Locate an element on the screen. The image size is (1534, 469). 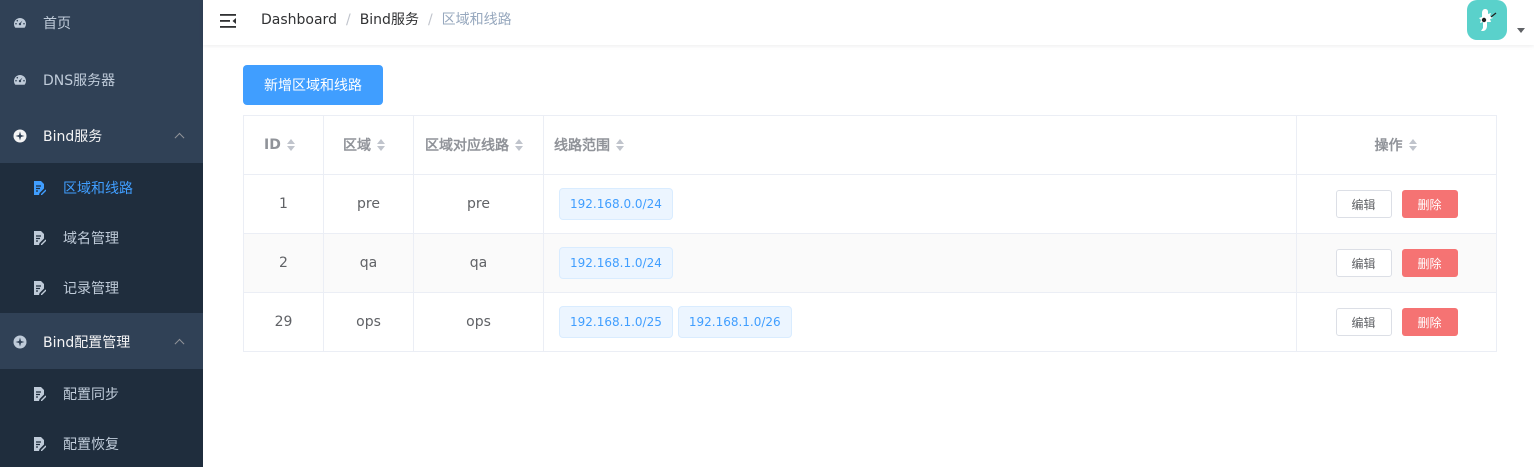
sidebar-item-bind-config: Bind配置管理 is located at coordinates (101, 342).